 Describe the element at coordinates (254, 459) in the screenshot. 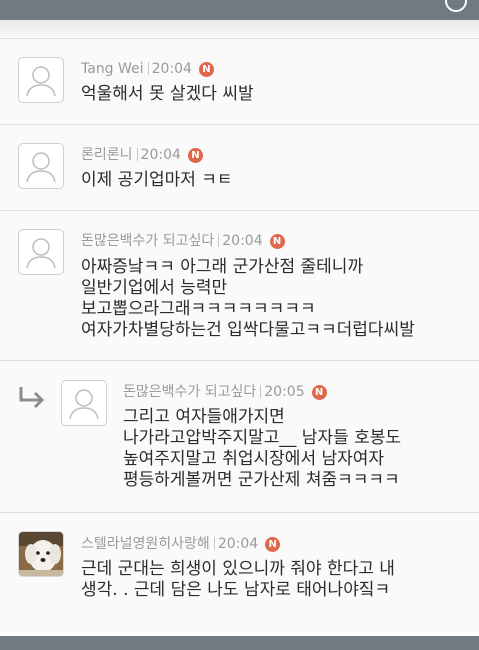

I see `comment-line: 높여주지말고 취업시장에서 남자여자` at that location.